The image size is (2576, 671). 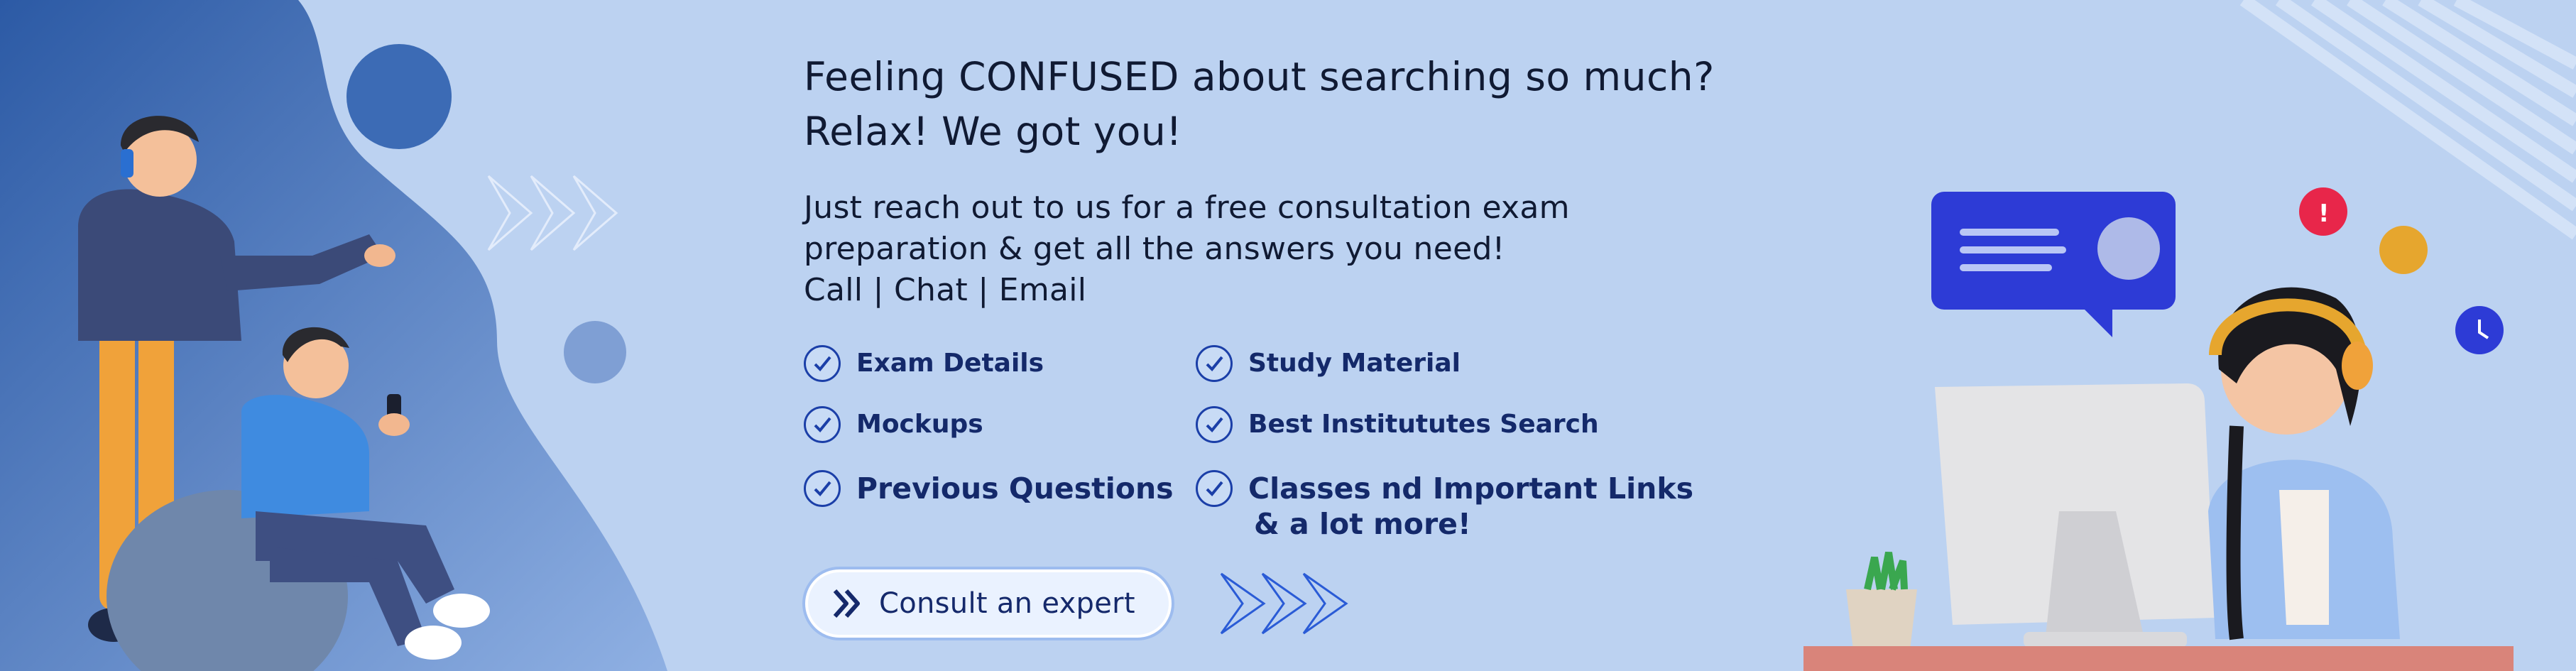 What do you see at coordinates (399, 96) in the screenshot?
I see `deco-circle-large` at bounding box center [399, 96].